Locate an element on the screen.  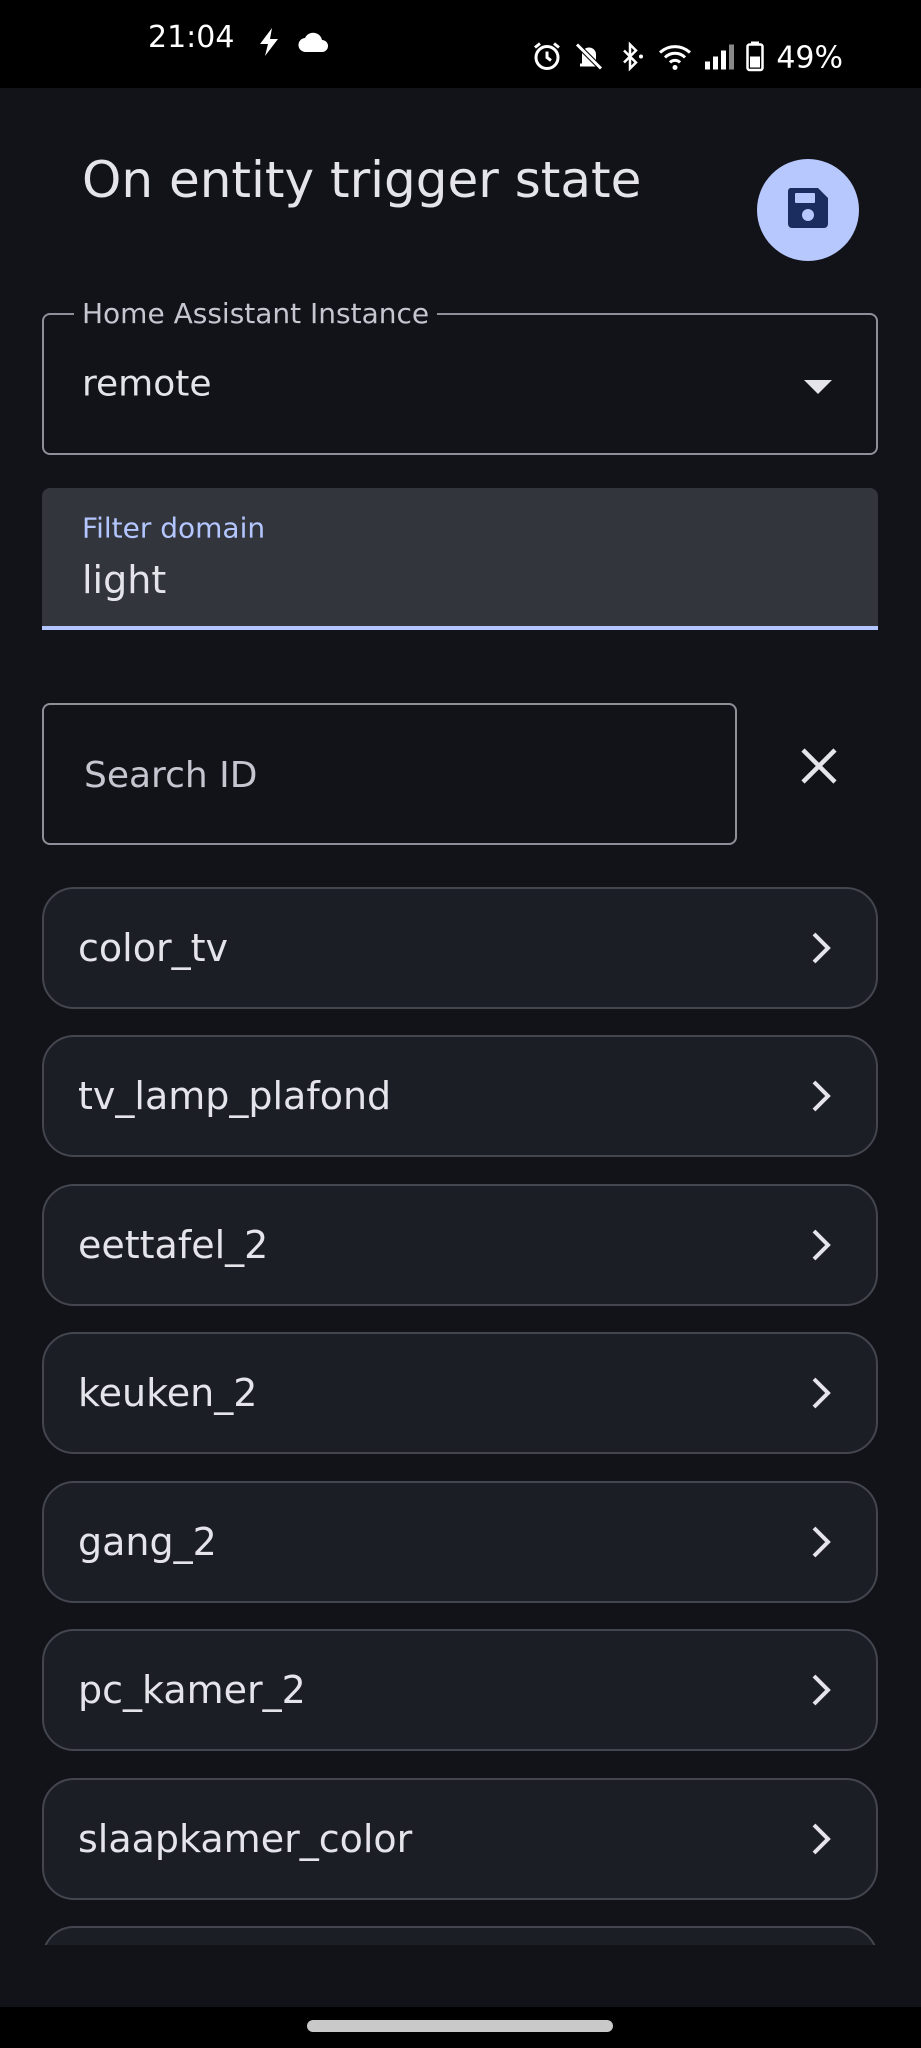
caret-down-icon is located at coordinates (818, 387).